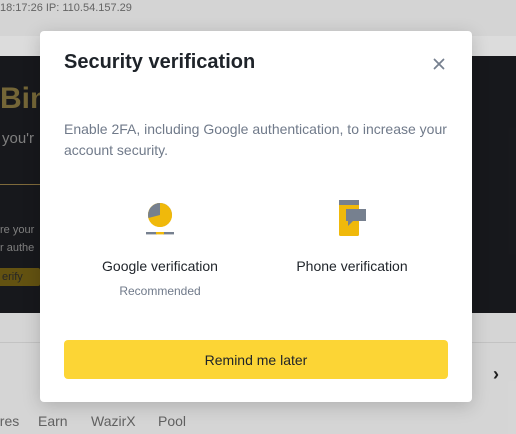 The height and width of the screenshot is (434, 516). Describe the element at coordinates (160, 62) in the screenshot. I see `modal-title: Security verification` at that location.